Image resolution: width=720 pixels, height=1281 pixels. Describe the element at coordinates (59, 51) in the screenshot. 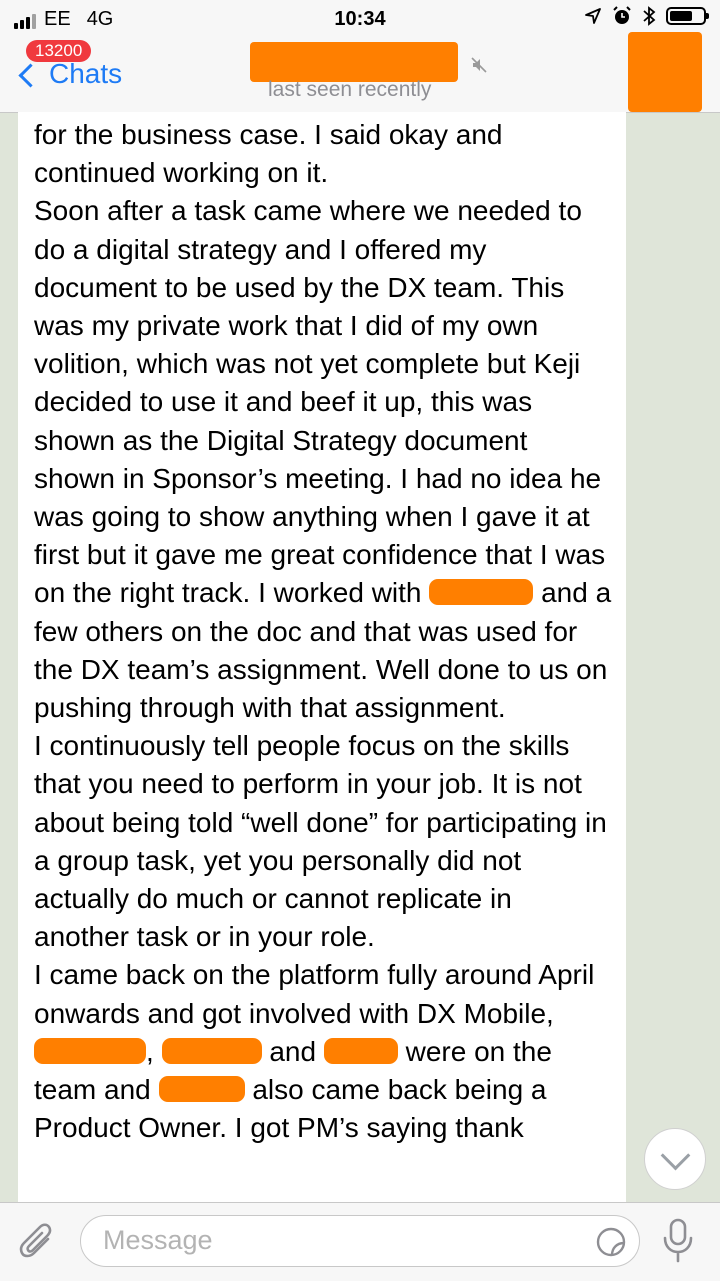

I see `unread-badge: 13200` at that location.